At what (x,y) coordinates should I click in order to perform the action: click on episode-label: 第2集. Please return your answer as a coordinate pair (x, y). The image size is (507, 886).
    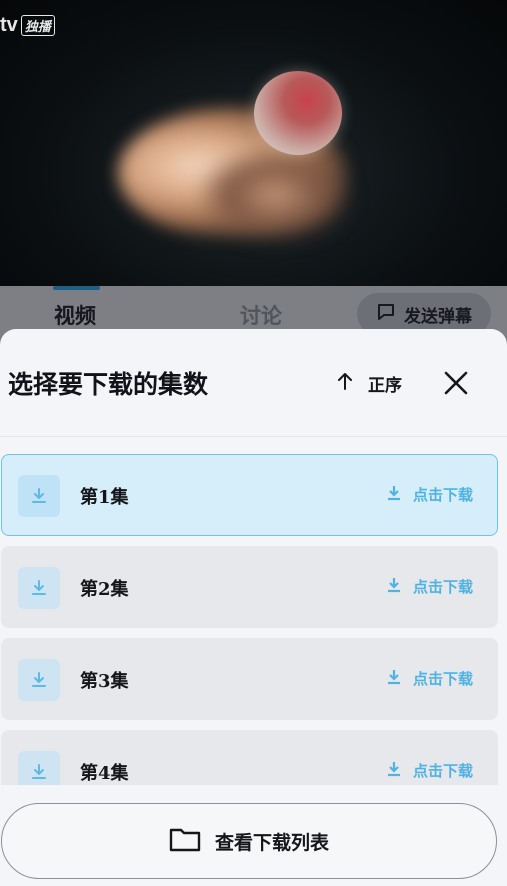
    Looking at the image, I should click on (104, 589).